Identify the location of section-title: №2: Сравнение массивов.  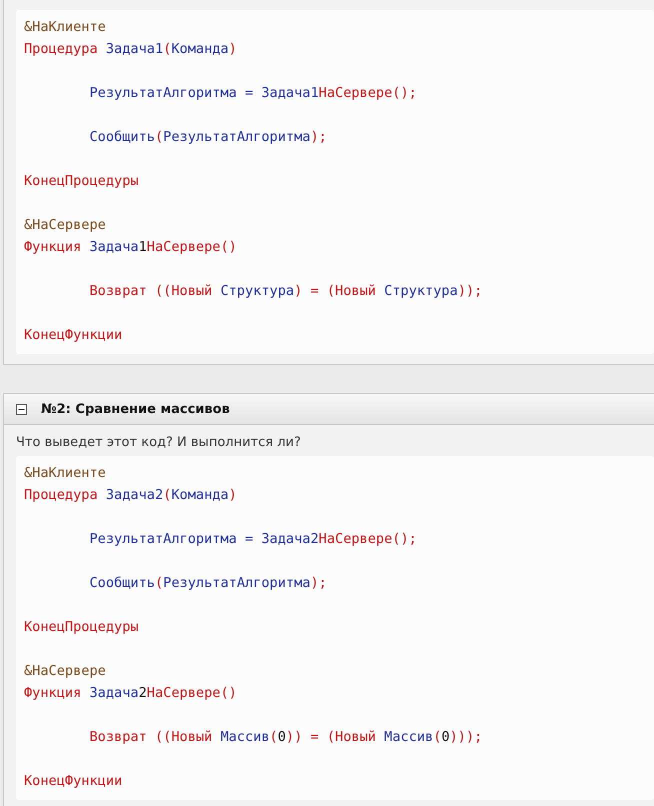
(135, 409).